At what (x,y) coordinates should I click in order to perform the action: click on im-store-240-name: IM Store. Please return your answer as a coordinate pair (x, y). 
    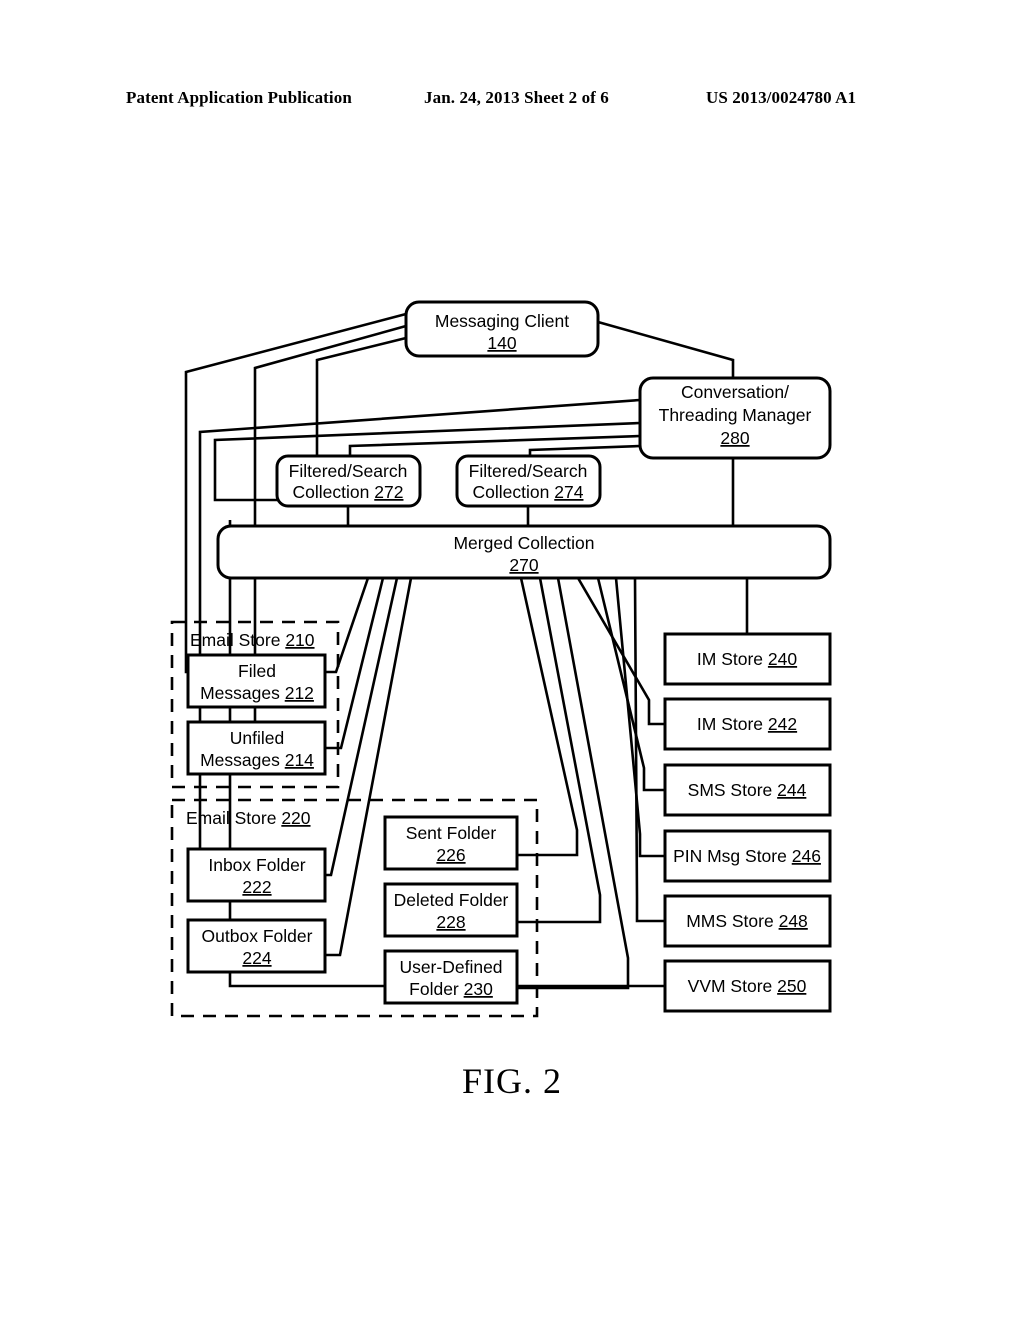
    Looking at the image, I should click on (730, 659).